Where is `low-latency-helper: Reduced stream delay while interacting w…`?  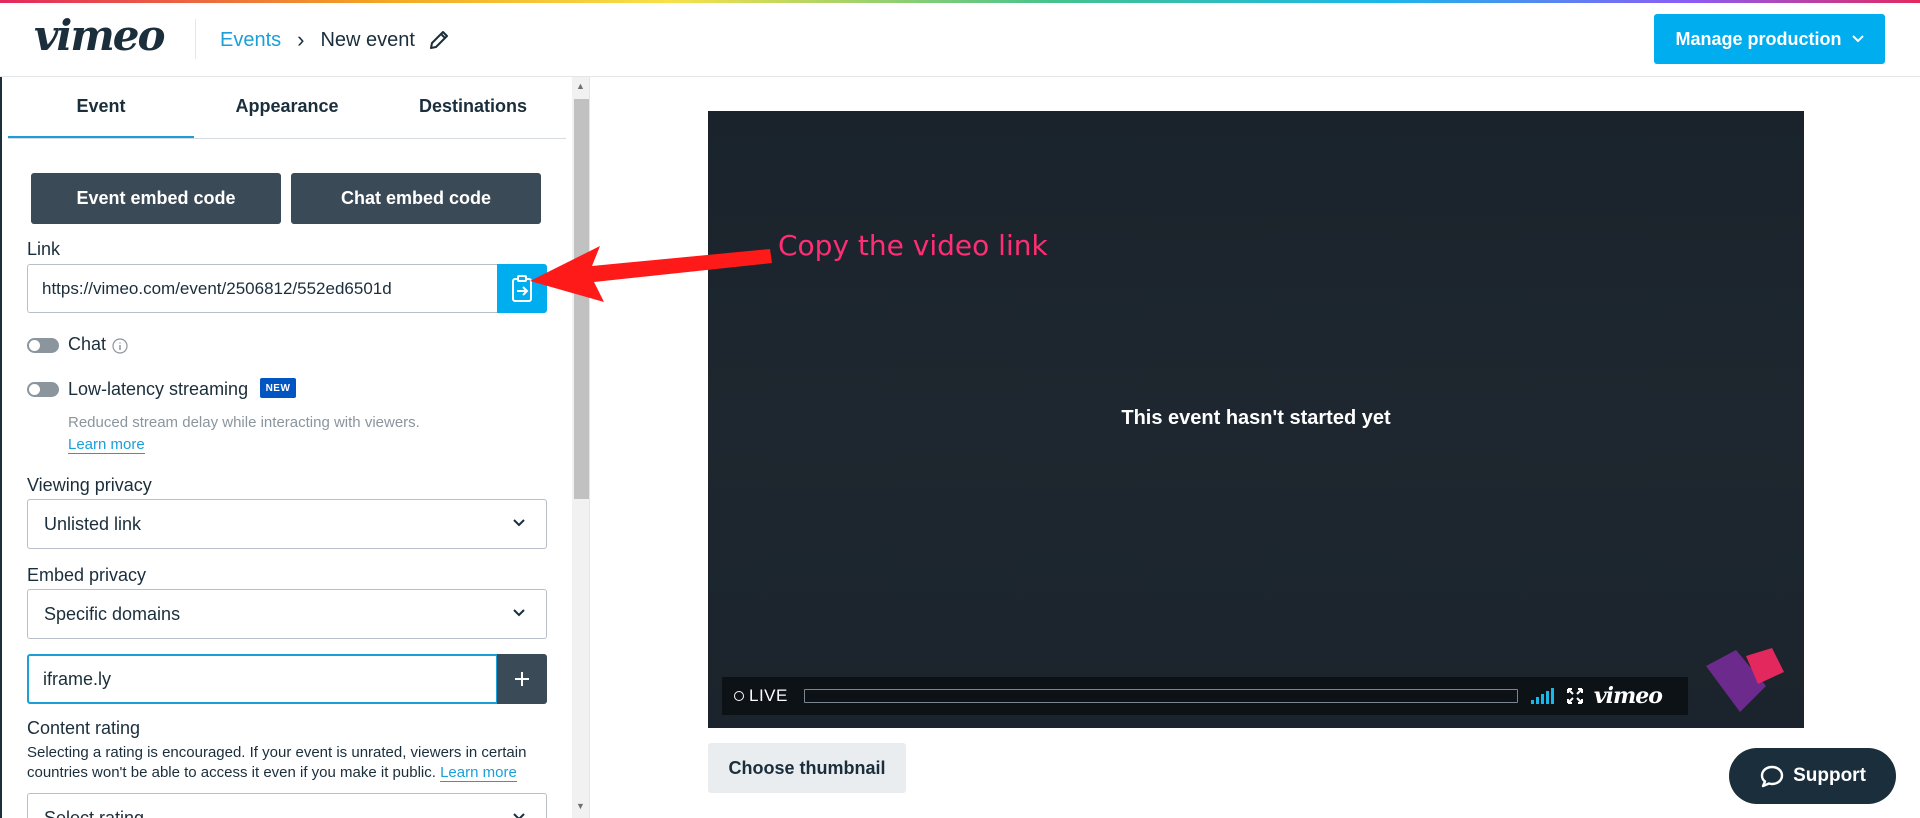
low-latency-helper: Reduced stream delay while interacting w… is located at coordinates (244, 422).